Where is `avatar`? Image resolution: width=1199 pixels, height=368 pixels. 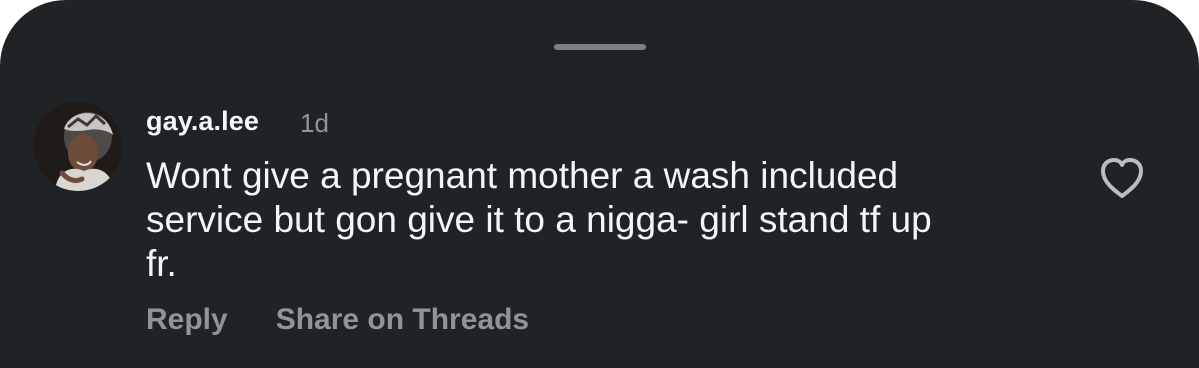 avatar is located at coordinates (78, 146).